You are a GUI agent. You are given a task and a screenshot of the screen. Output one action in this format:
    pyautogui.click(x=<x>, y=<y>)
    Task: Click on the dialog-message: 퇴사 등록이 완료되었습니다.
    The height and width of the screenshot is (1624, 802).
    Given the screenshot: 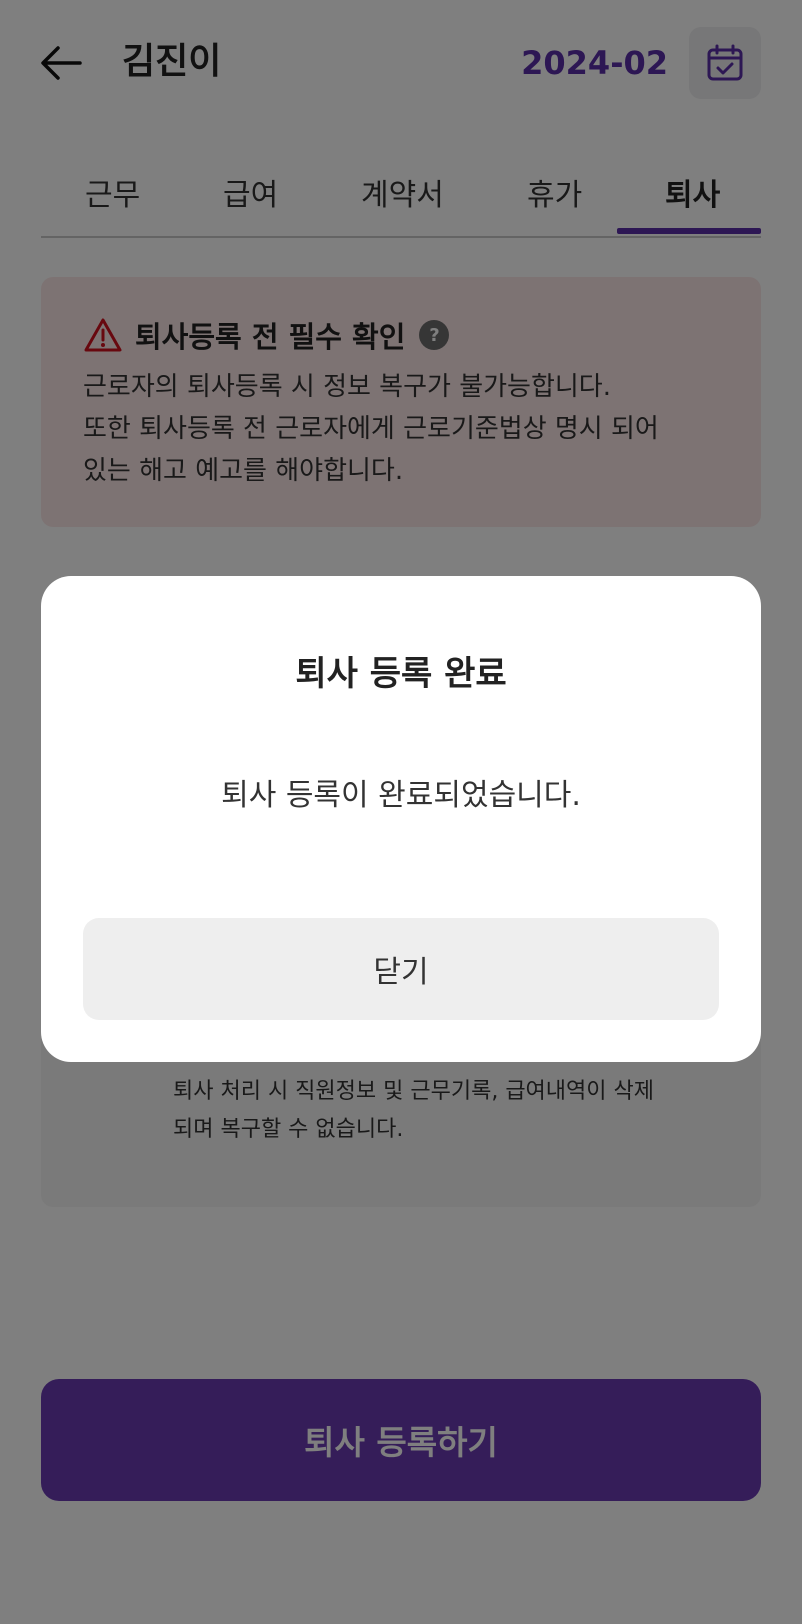 What is the action you would take?
    pyautogui.click(x=401, y=795)
    